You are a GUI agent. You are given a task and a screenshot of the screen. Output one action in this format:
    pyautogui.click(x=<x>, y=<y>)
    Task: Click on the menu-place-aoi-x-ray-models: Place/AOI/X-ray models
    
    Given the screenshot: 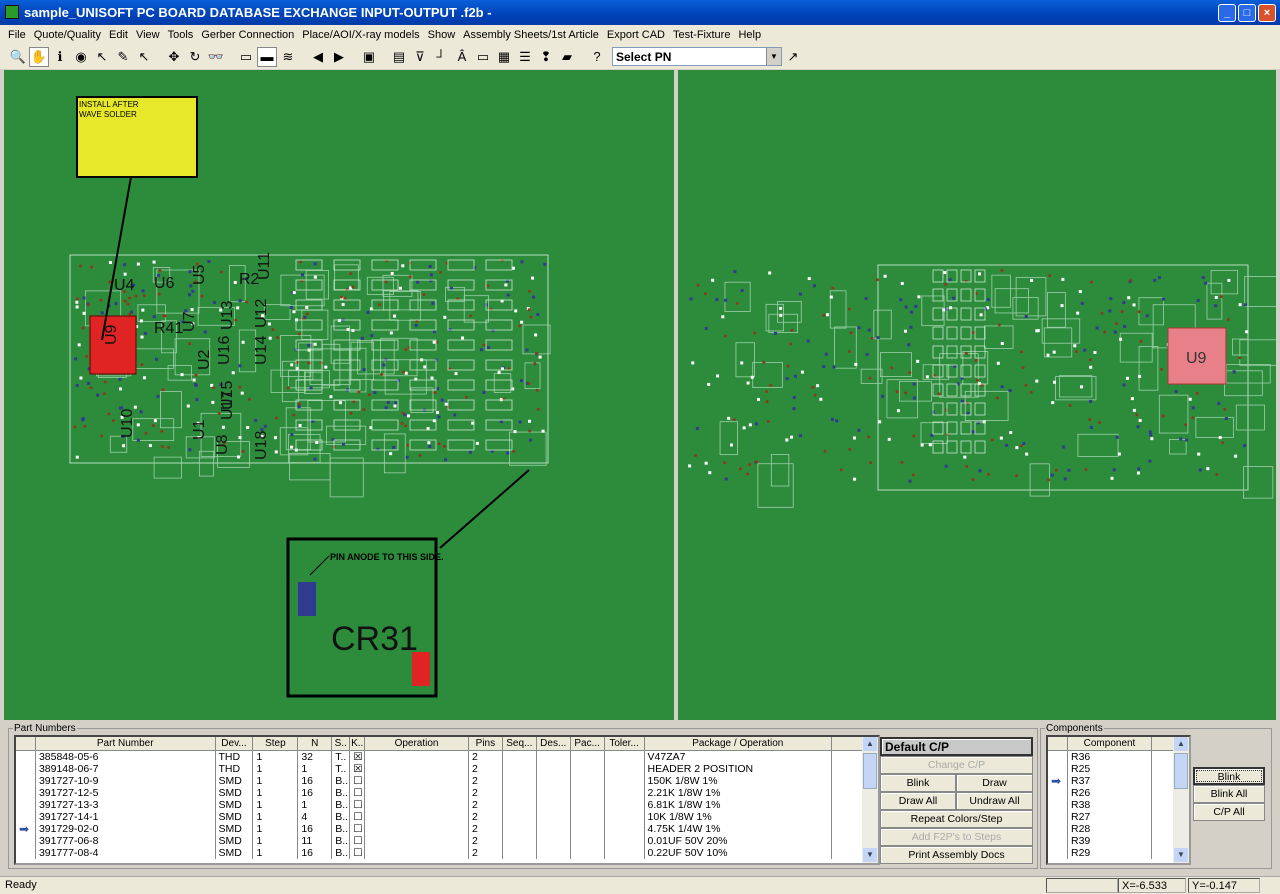 What is the action you would take?
    pyautogui.click(x=360, y=35)
    